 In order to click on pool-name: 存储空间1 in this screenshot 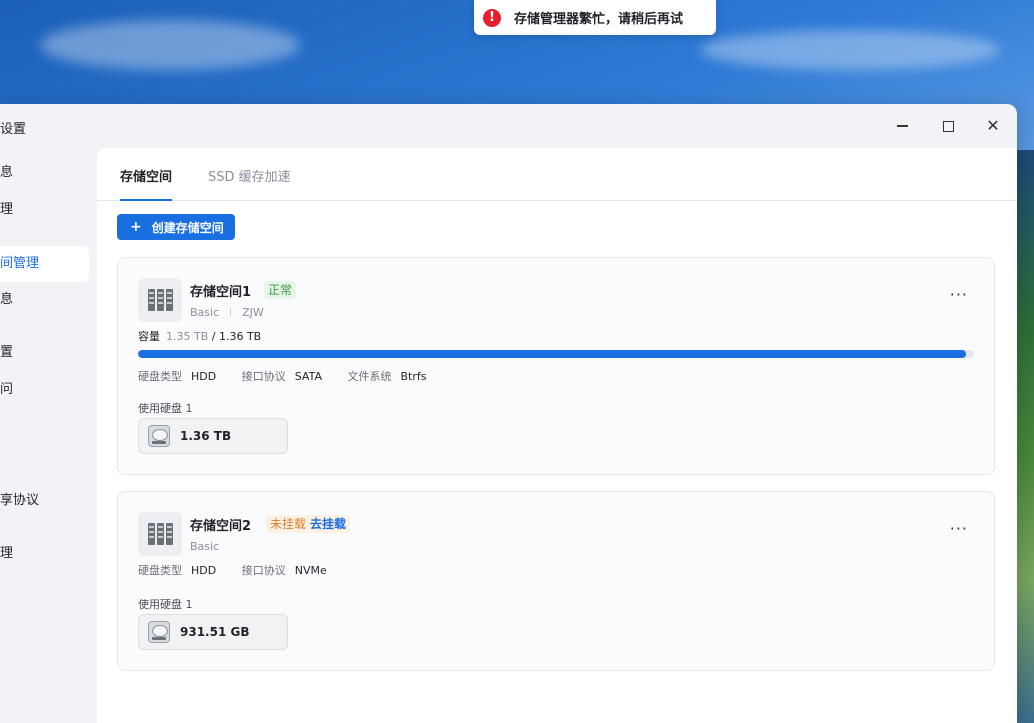, I will do `click(221, 292)`.